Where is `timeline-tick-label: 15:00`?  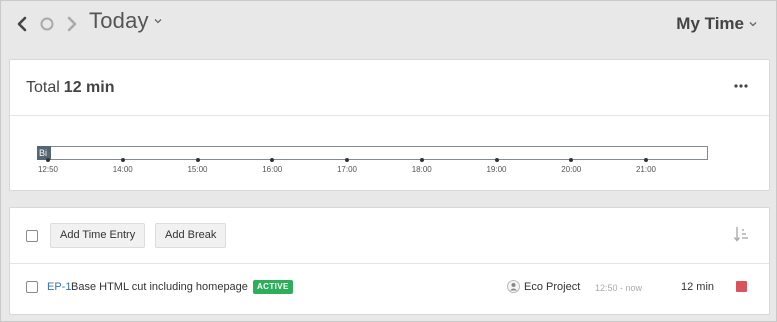
timeline-tick-label: 15:00 is located at coordinates (197, 169).